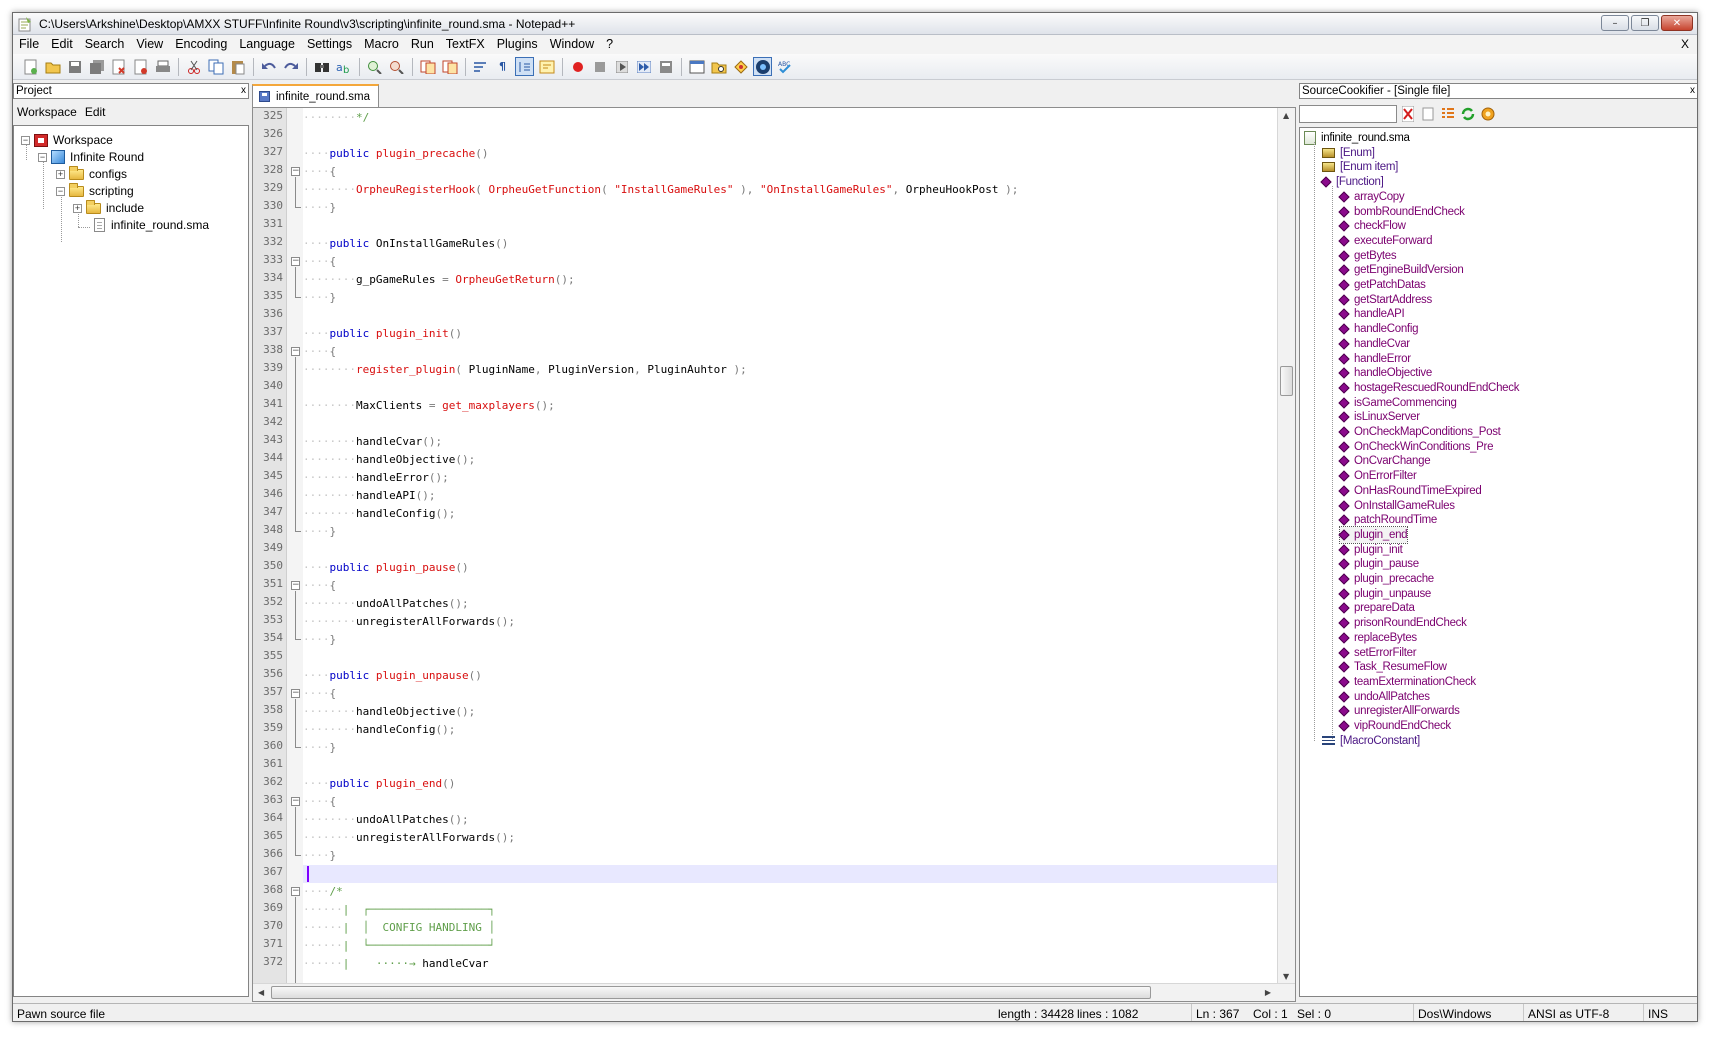 This screenshot has height=1041, width=1710. Describe the element at coordinates (1385, 241) in the screenshot. I see `symbol-function: executeForward` at that location.